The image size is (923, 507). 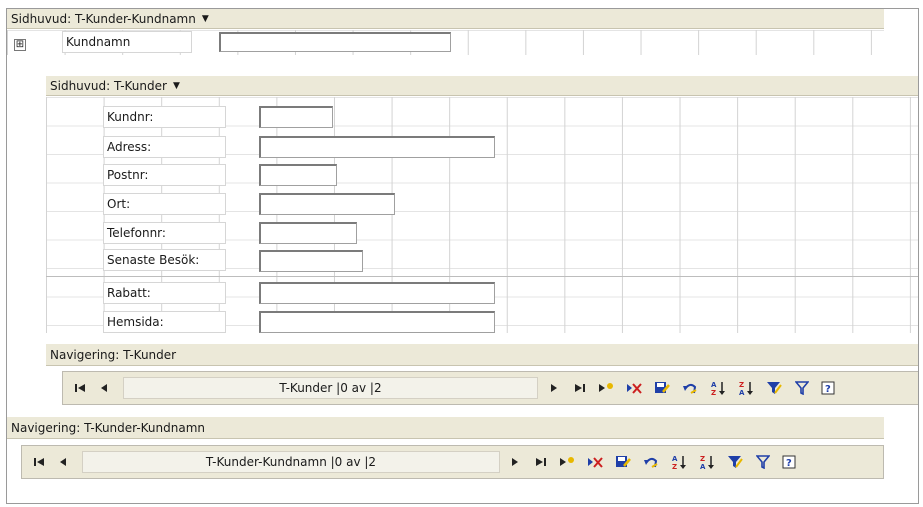 What do you see at coordinates (164, 117) in the screenshot?
I see `kundnr-label: Kundnr:` at bounding box center [164, 117].